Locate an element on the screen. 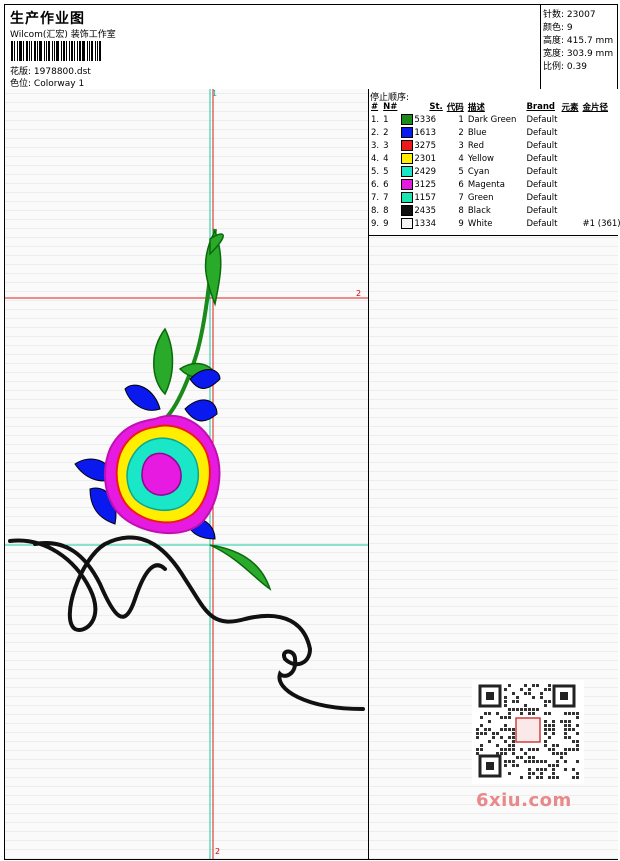 Image resolution: width=620 pixels, height=861 pixels. row-description: Green is located at coordinates (480, 197).